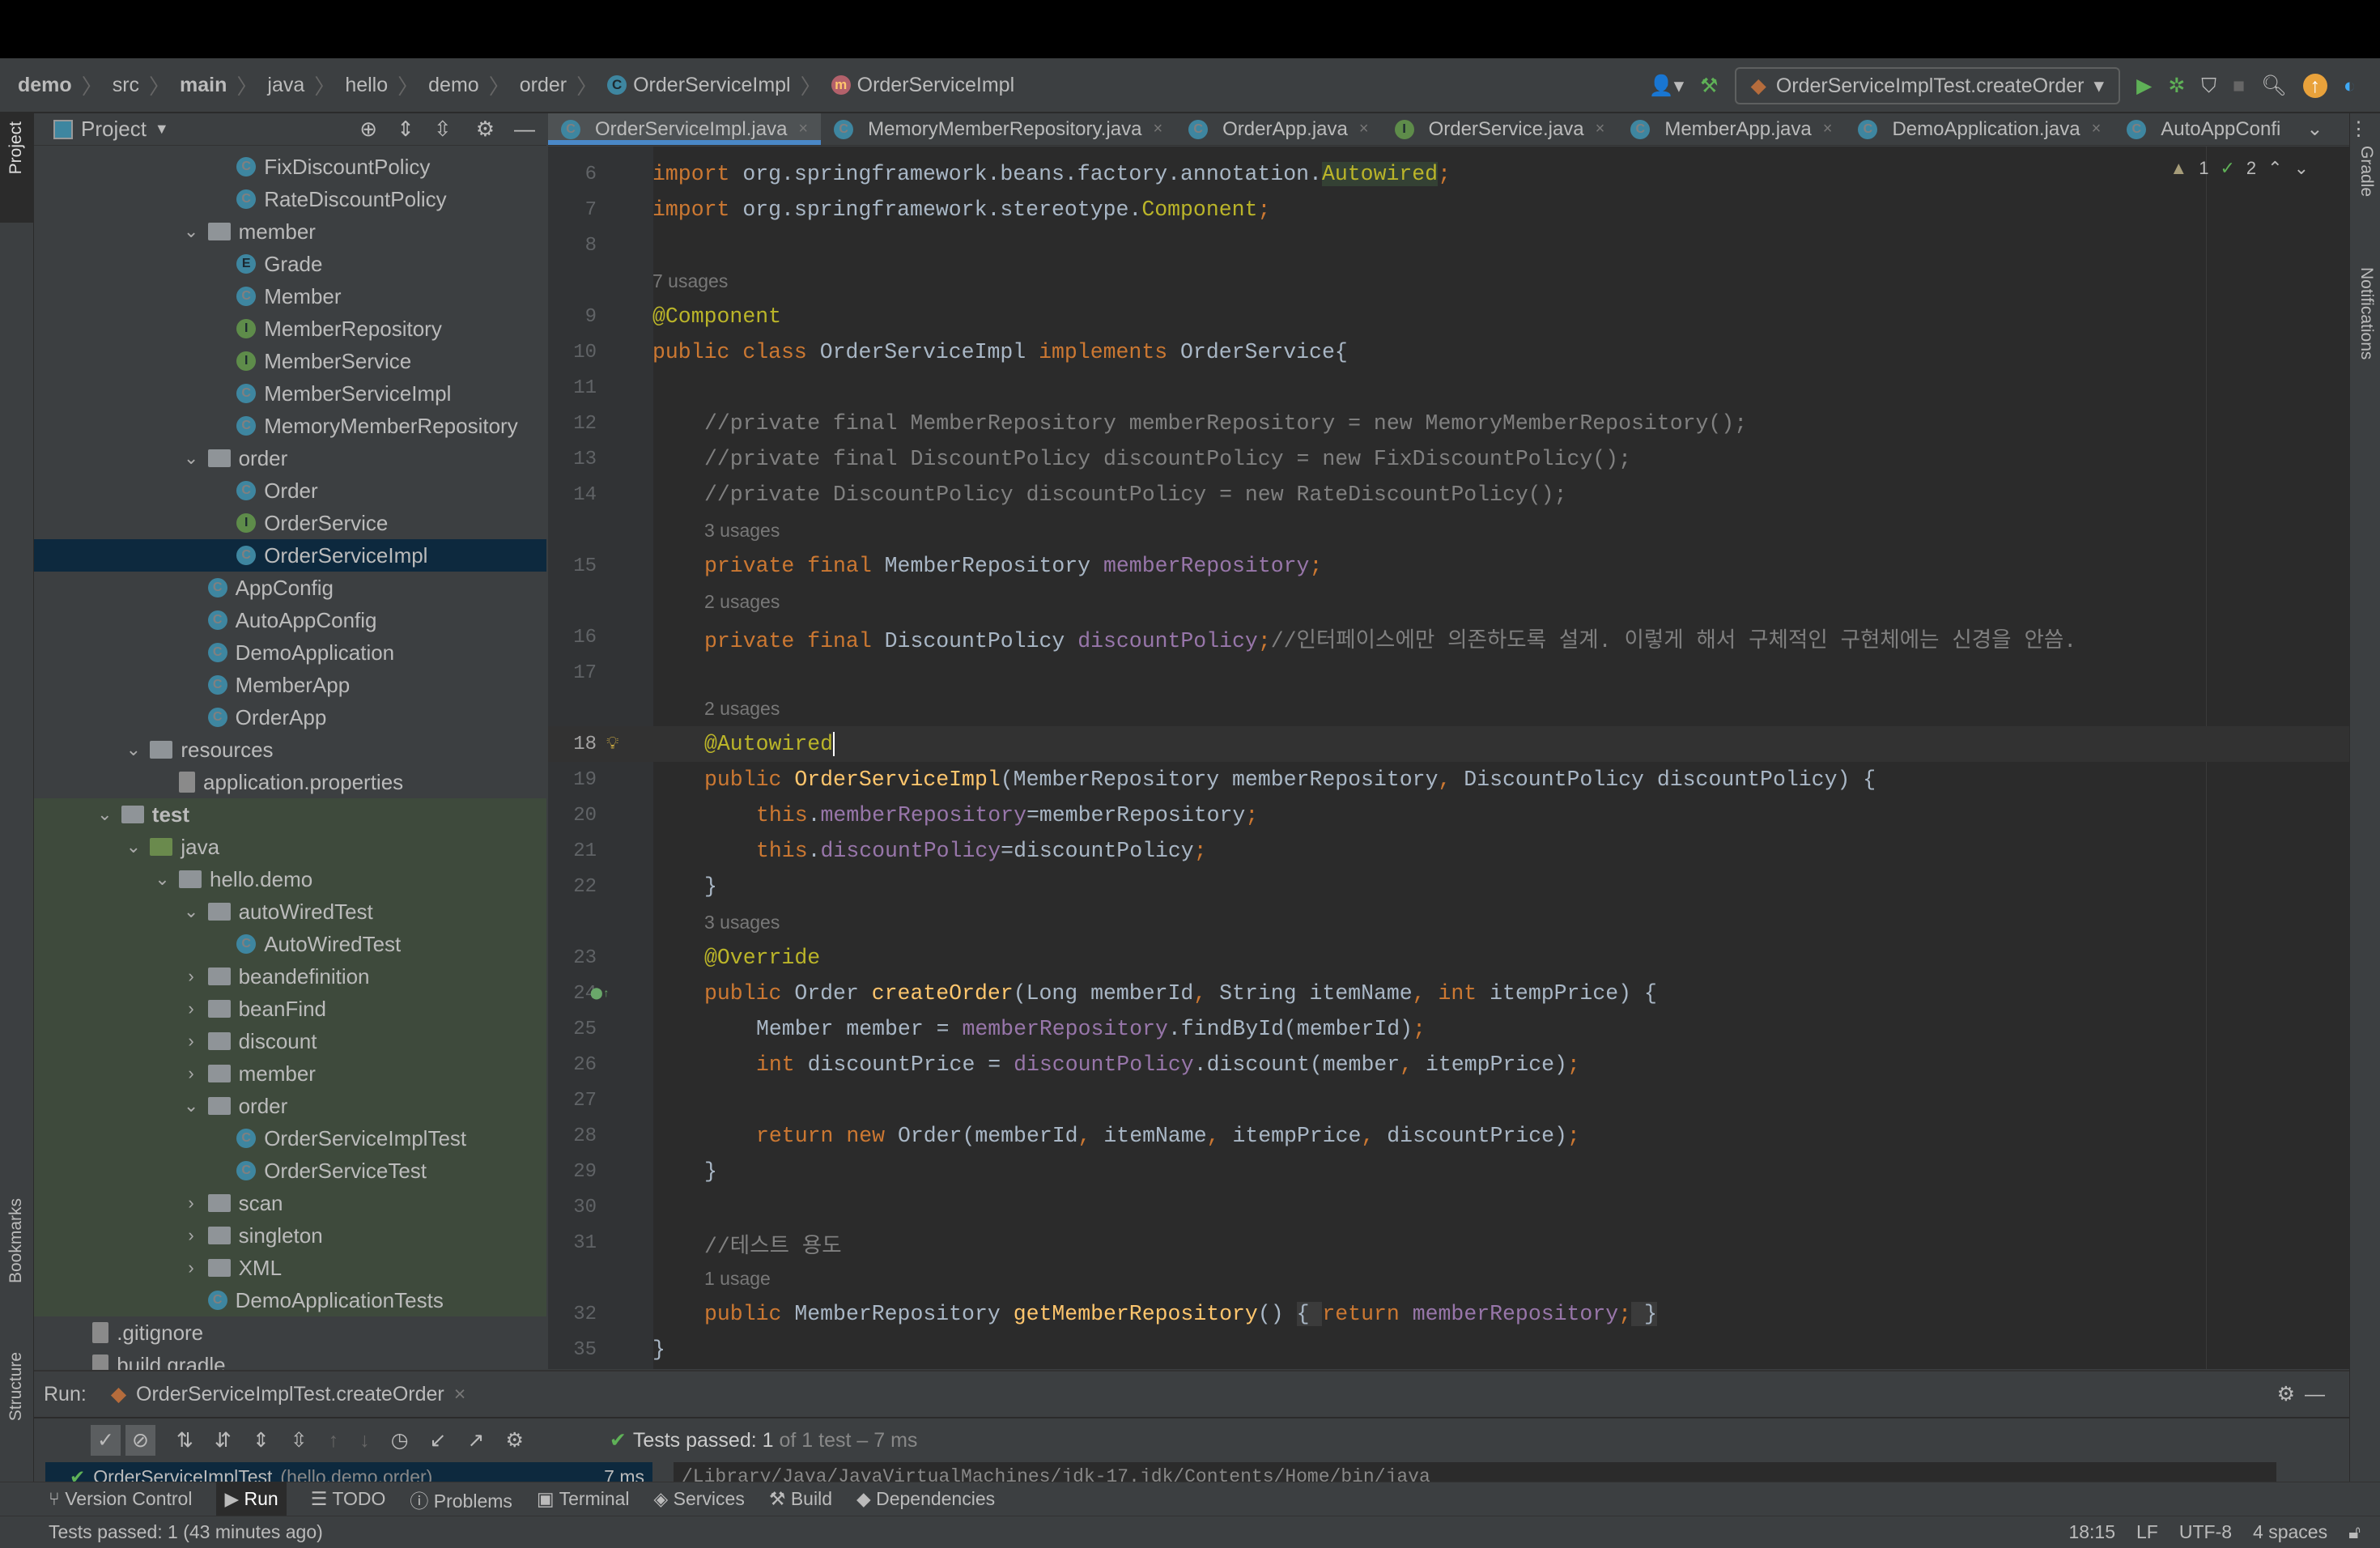  I want to click on tree-item: C OrderServiceTest, so click(290, 1171).